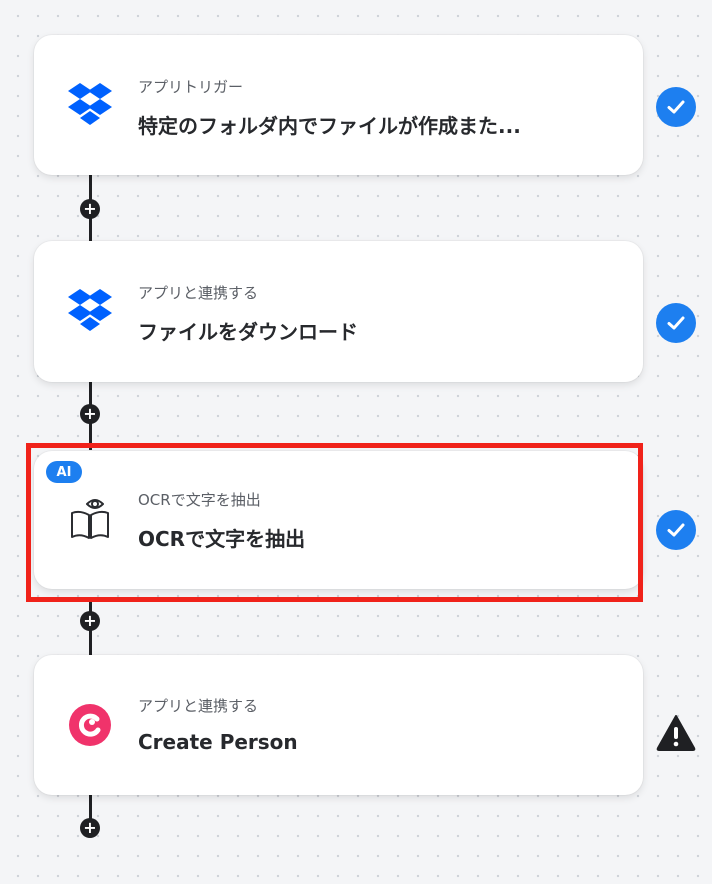  I want to click on flow-step-card: OCRで文字を抽出 OCRで文字を抽出, so click(338, 520).